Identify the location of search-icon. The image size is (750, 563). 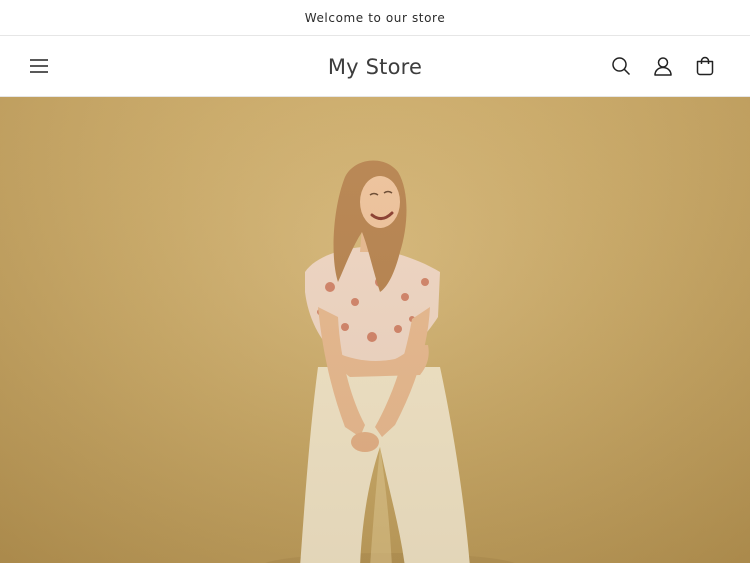
(621, 66).